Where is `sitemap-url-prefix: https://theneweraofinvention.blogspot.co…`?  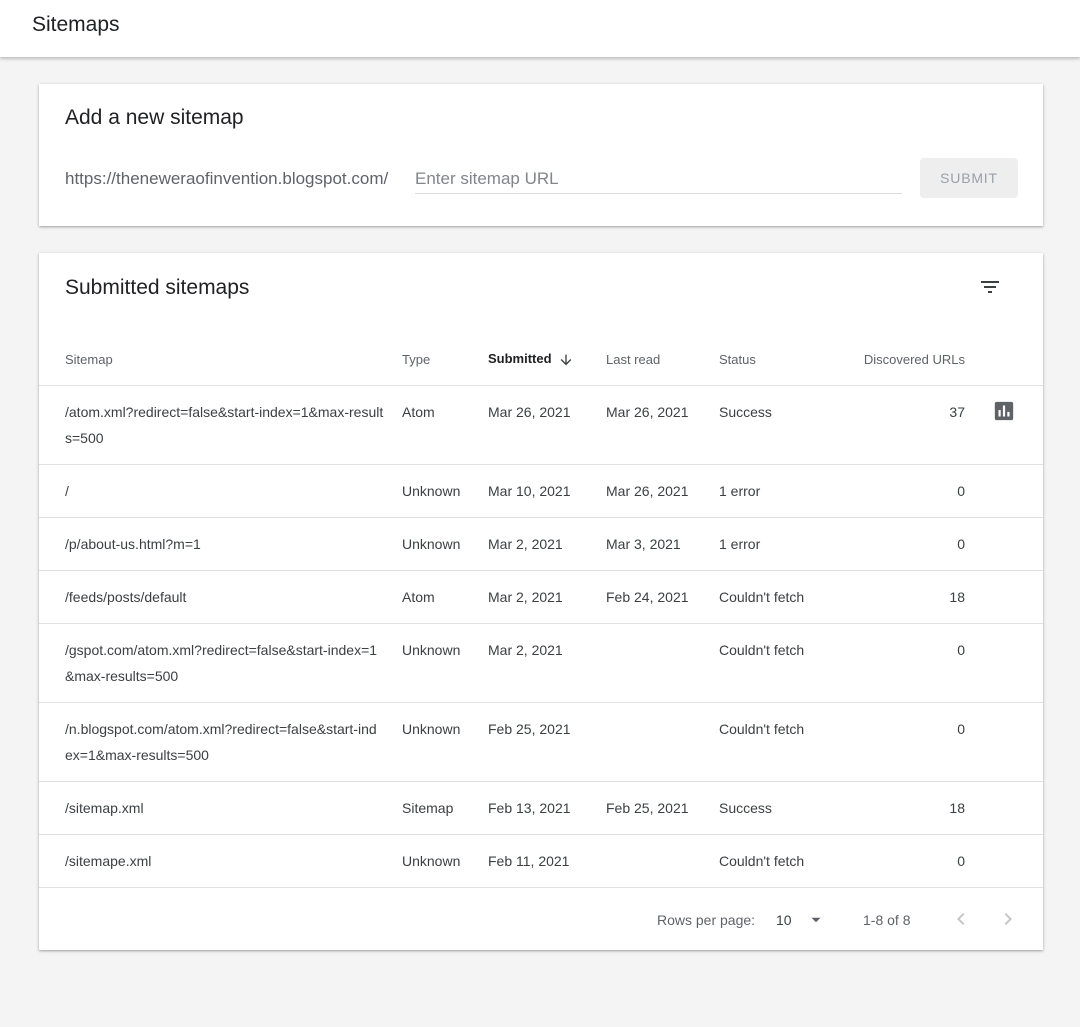
sitemap-url-prefix: https://theneweraofinvention.blogspot.co… is located at coordinates (227, 178).